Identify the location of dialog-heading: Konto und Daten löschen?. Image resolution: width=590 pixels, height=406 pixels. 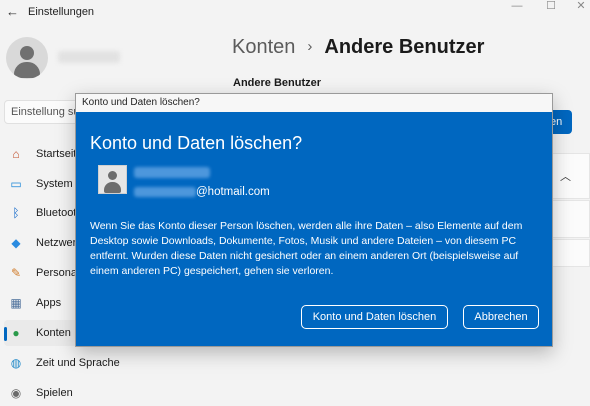
(196, 143).